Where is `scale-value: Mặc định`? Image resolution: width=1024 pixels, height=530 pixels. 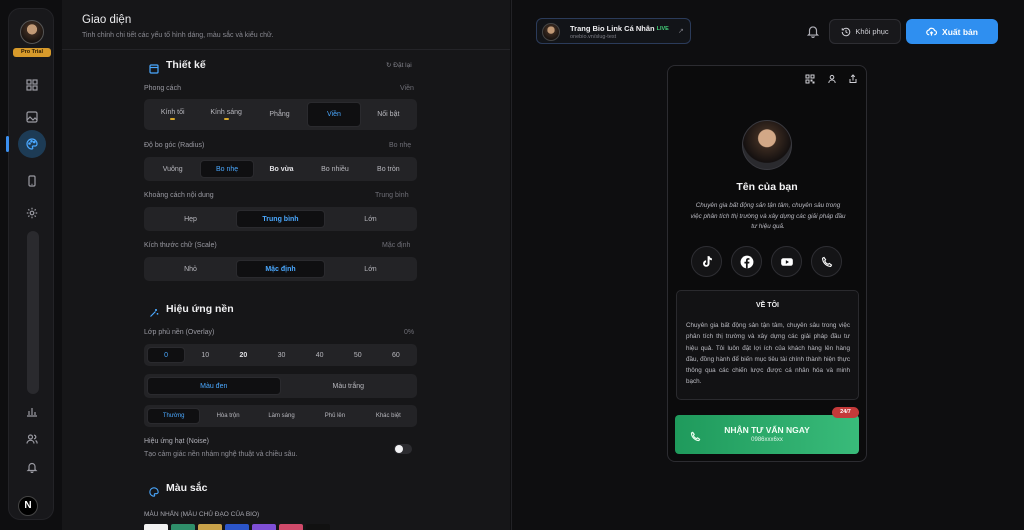
scale-value: Mặc định is located at coordinates (396, 245).